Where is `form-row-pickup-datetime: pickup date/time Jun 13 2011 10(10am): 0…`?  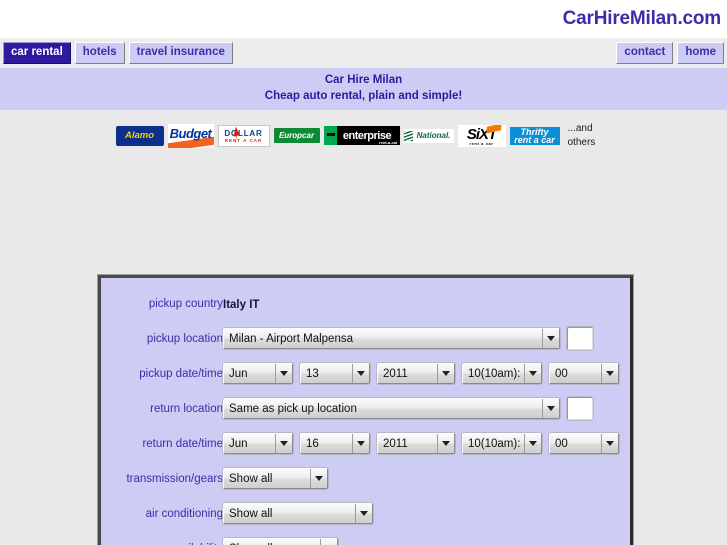
form-row-pickup-datetime: pickup date/time Jun 13 2011 10(10am): 0… is located at coordinates (365, 373).